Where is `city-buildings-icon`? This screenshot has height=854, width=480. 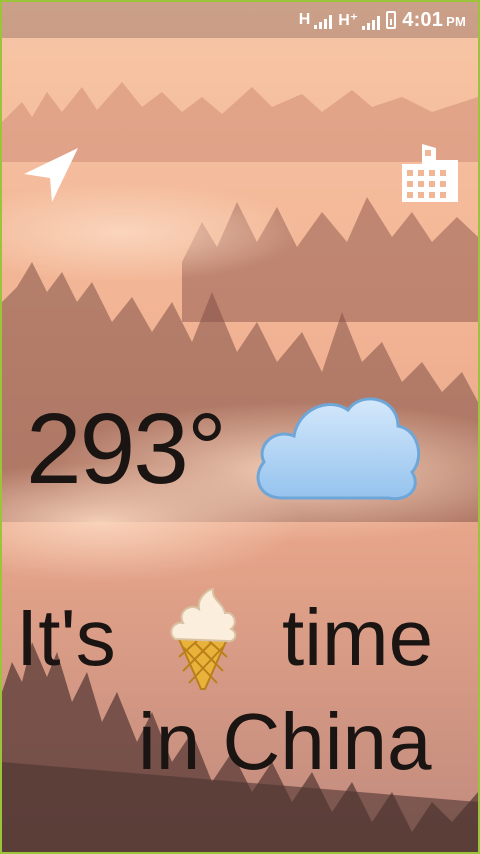
city-buildings-icon is located at coordinates (430, 173).